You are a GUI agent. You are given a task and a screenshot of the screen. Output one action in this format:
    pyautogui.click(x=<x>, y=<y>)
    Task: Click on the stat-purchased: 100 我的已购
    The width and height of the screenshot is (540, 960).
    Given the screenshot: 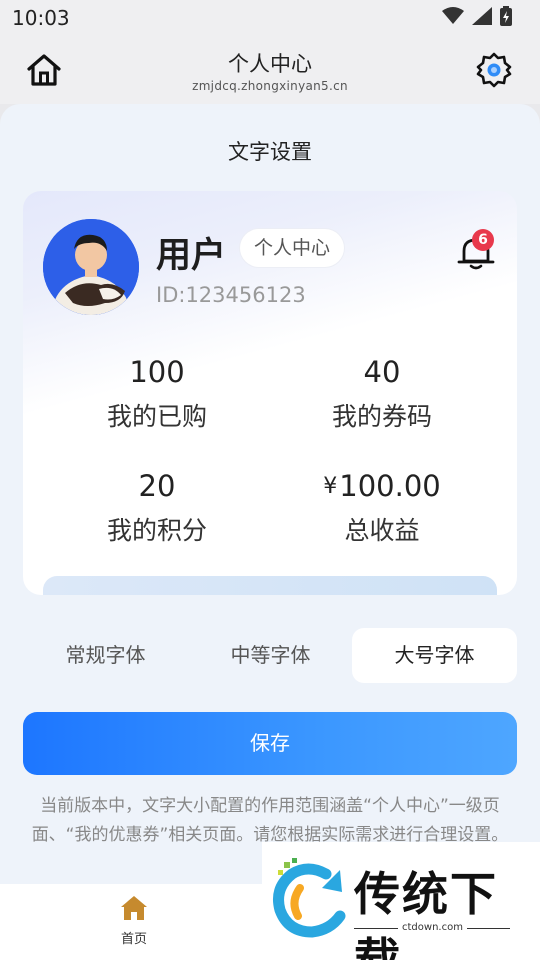 What is the action you would take?
    pyautogui.click(x=157, y=394)
    